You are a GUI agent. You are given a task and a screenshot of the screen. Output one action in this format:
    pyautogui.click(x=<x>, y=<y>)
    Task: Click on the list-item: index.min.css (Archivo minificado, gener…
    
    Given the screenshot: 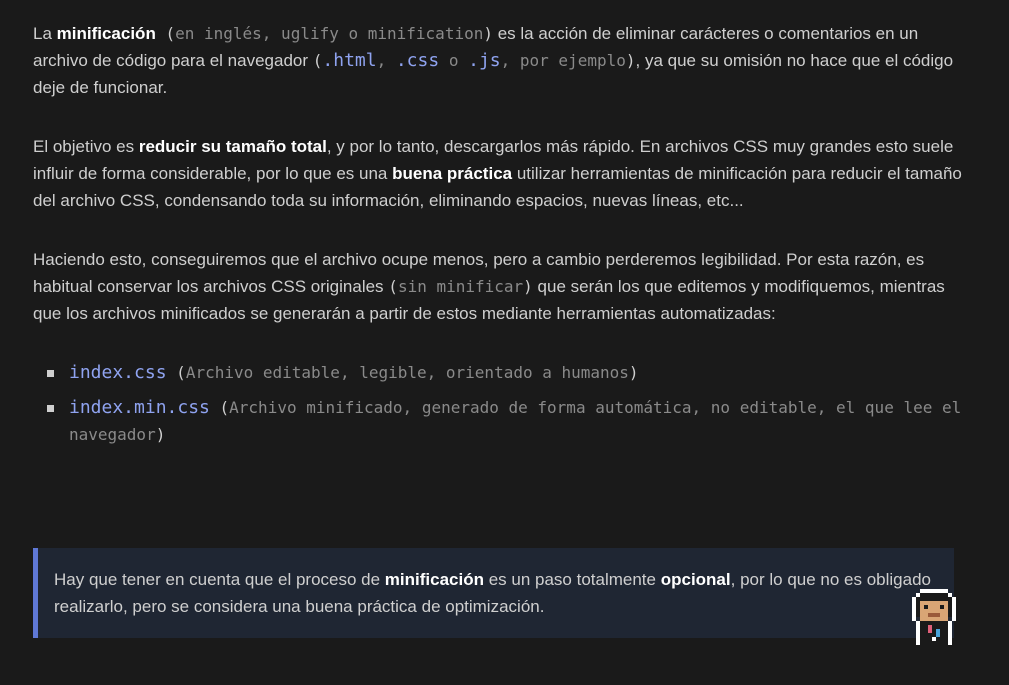 What is the action you would take?
    pyautogui.click(x=498, y=421)
    